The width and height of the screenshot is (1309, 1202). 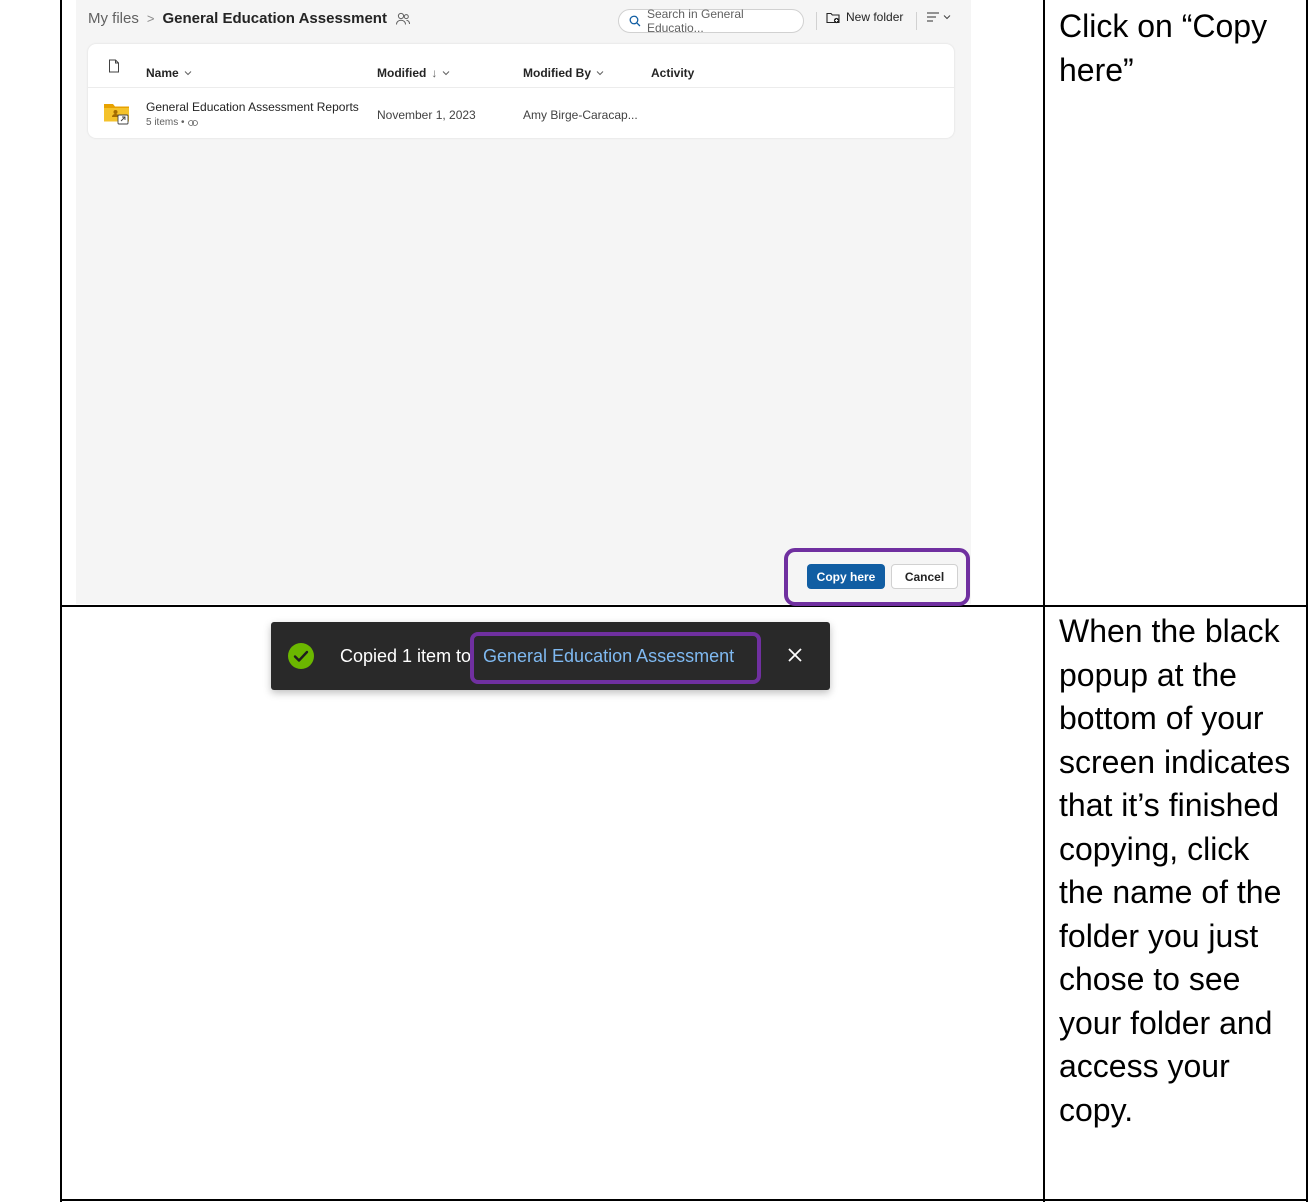 What do you see at coordinates (1044, 601) in the screenshot?
I see `table-border-mid` at bounding box center [1044, 601].